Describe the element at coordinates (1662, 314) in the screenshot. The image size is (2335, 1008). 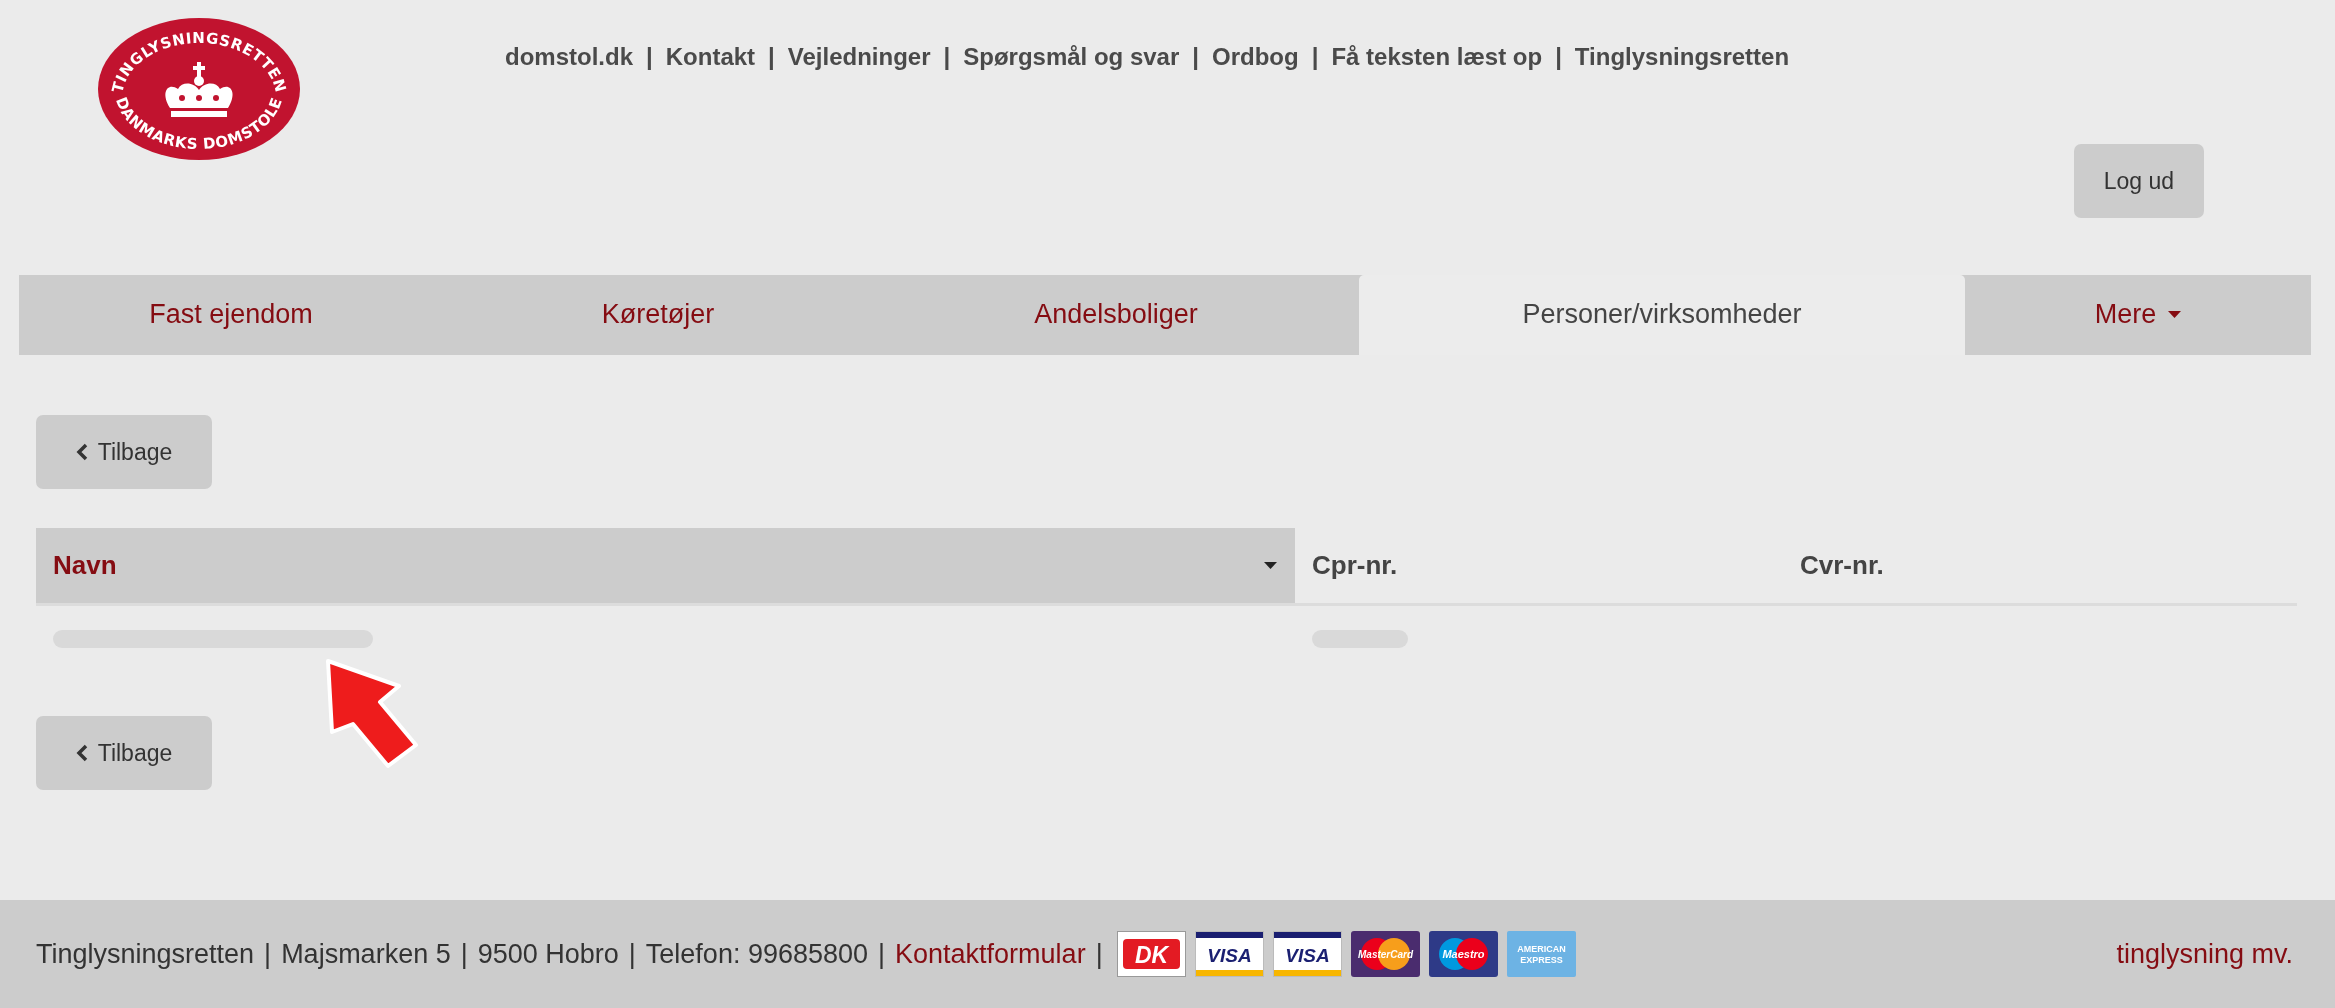
I see `nav-tab: Personer/virksomheder` at that location.